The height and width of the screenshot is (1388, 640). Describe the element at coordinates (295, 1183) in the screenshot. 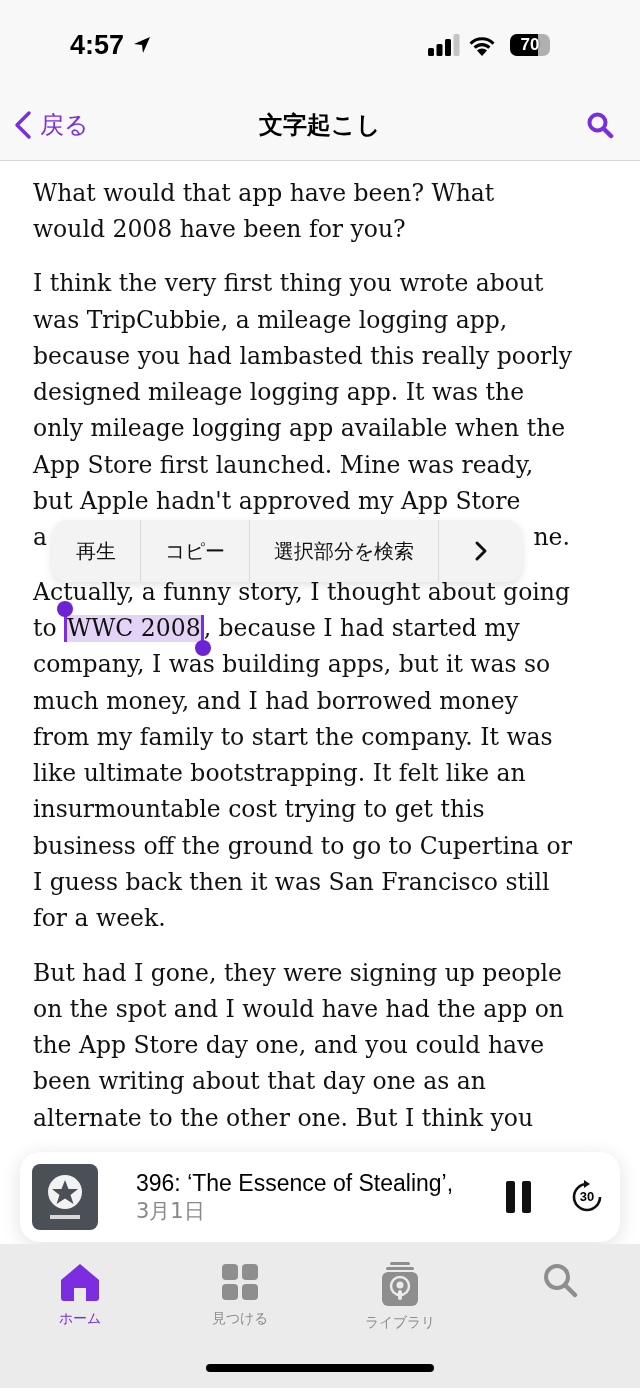

I see `episode-title: 396: ‘The Essence of Stealing’,` at that location.